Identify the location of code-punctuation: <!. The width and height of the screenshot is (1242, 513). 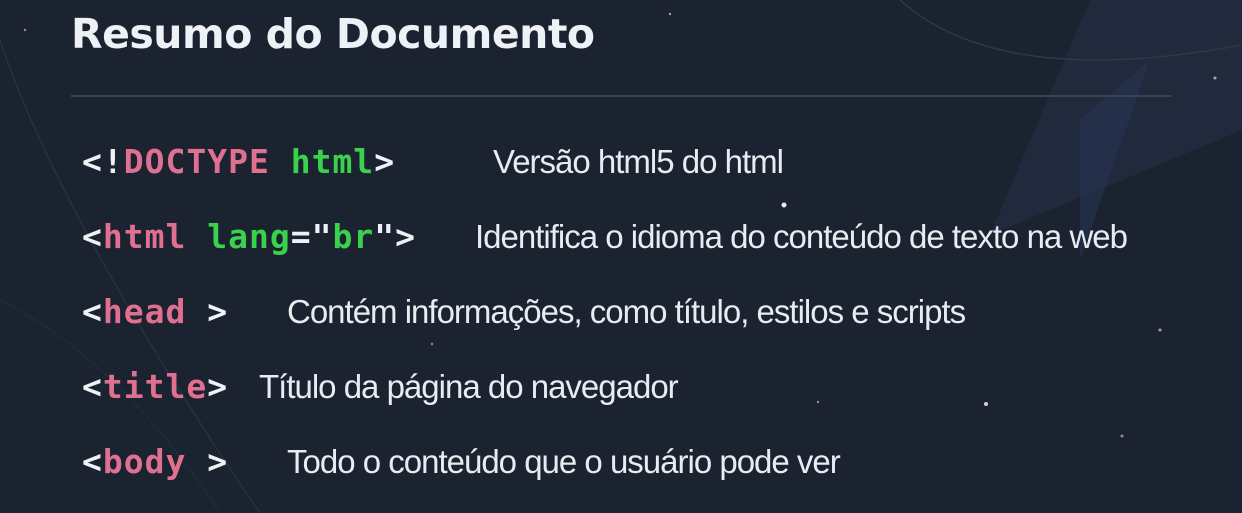
(103, 161).